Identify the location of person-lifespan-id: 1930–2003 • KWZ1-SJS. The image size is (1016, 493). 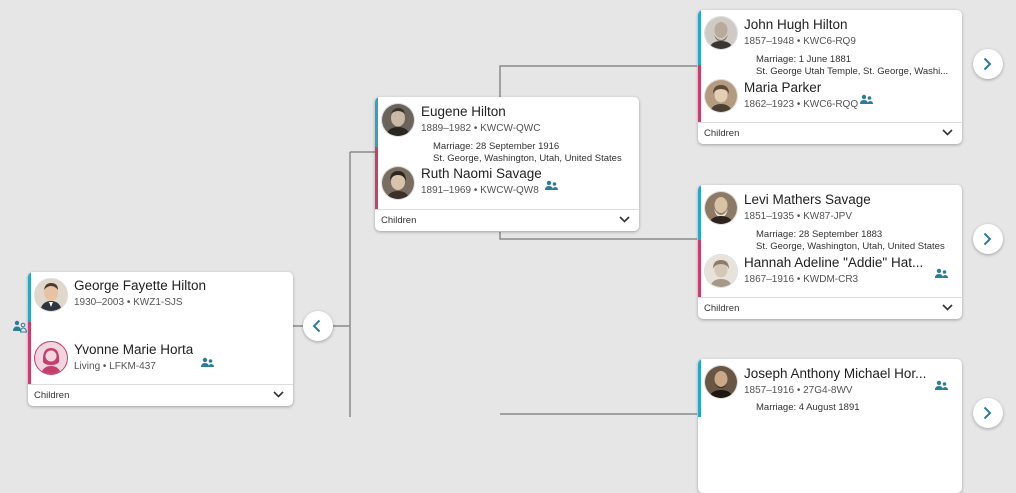
(128, 302).